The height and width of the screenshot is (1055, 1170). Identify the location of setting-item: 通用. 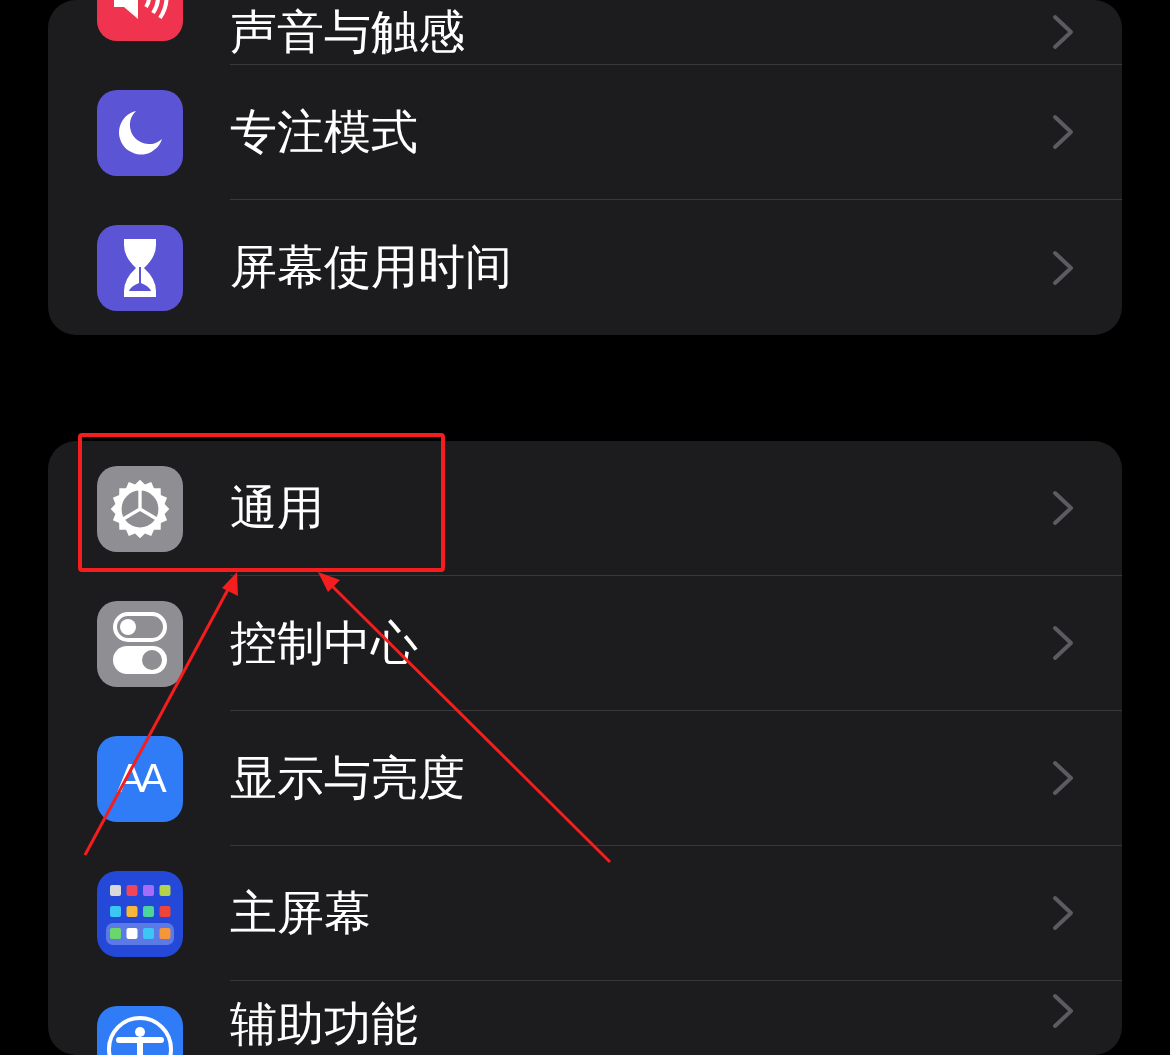
(277, 508).